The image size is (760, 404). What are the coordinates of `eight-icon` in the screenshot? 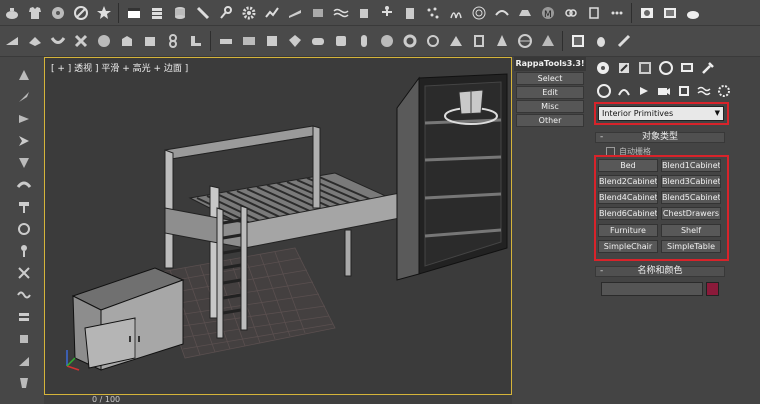 It's located at (172, 41).